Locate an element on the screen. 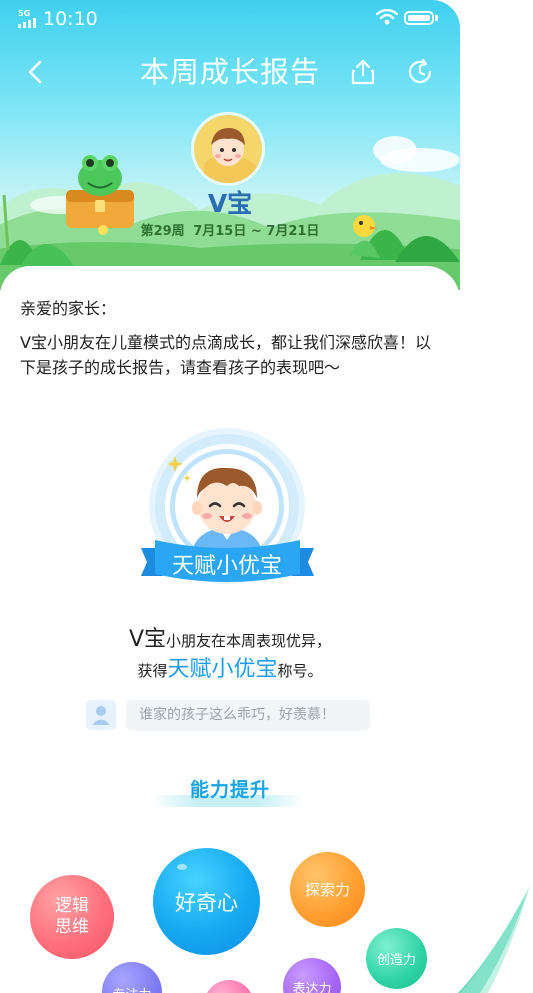 This screenshot has width=533, height=993. ability-label-logic: 逻辑 思维 is located at coordinates (72, 916).